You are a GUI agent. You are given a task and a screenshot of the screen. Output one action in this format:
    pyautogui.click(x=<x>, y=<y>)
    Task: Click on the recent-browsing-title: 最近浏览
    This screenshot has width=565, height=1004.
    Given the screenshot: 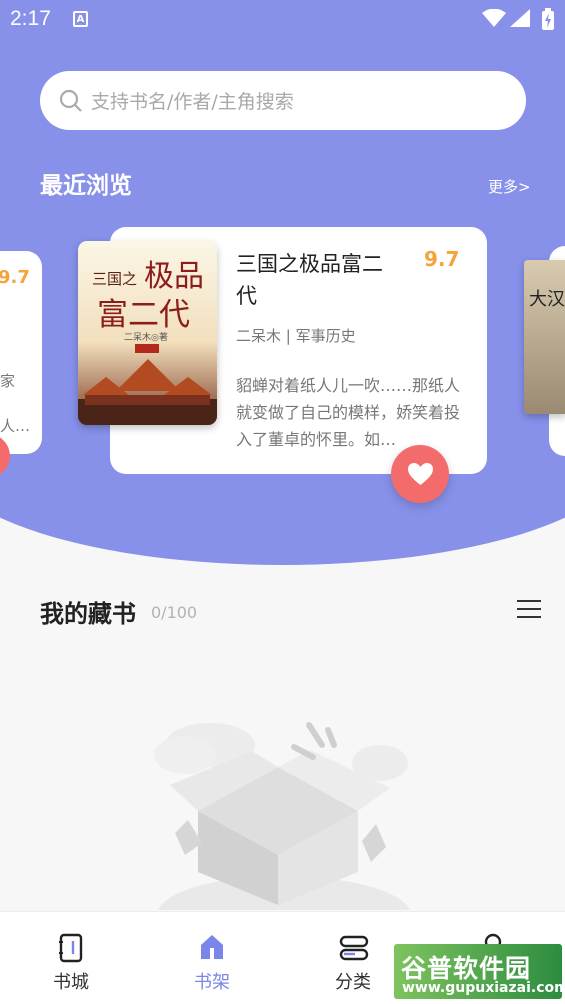 What is the action you would take?
    pyautogui.click(x=86, y=186)
    